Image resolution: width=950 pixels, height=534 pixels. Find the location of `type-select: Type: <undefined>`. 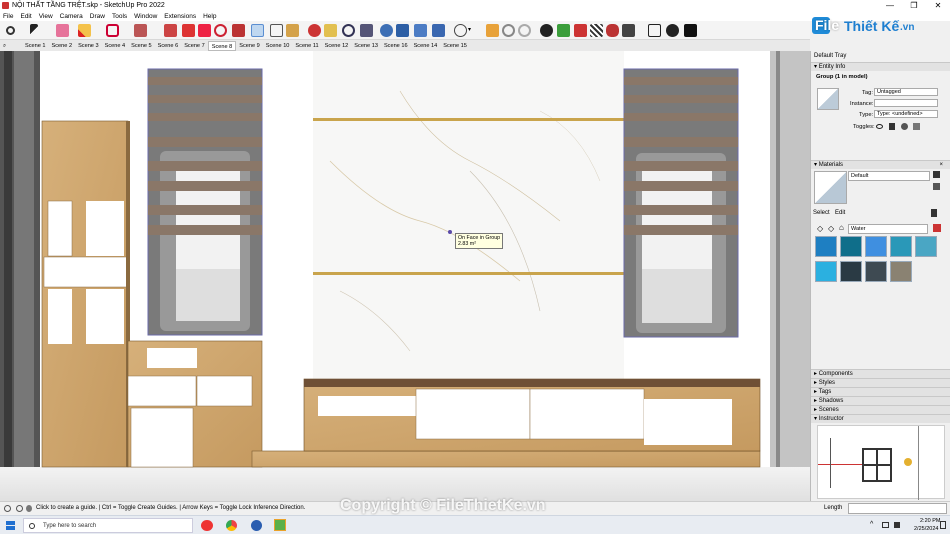

type-select: Type: <undefined> is located at coordinates (906, 114).